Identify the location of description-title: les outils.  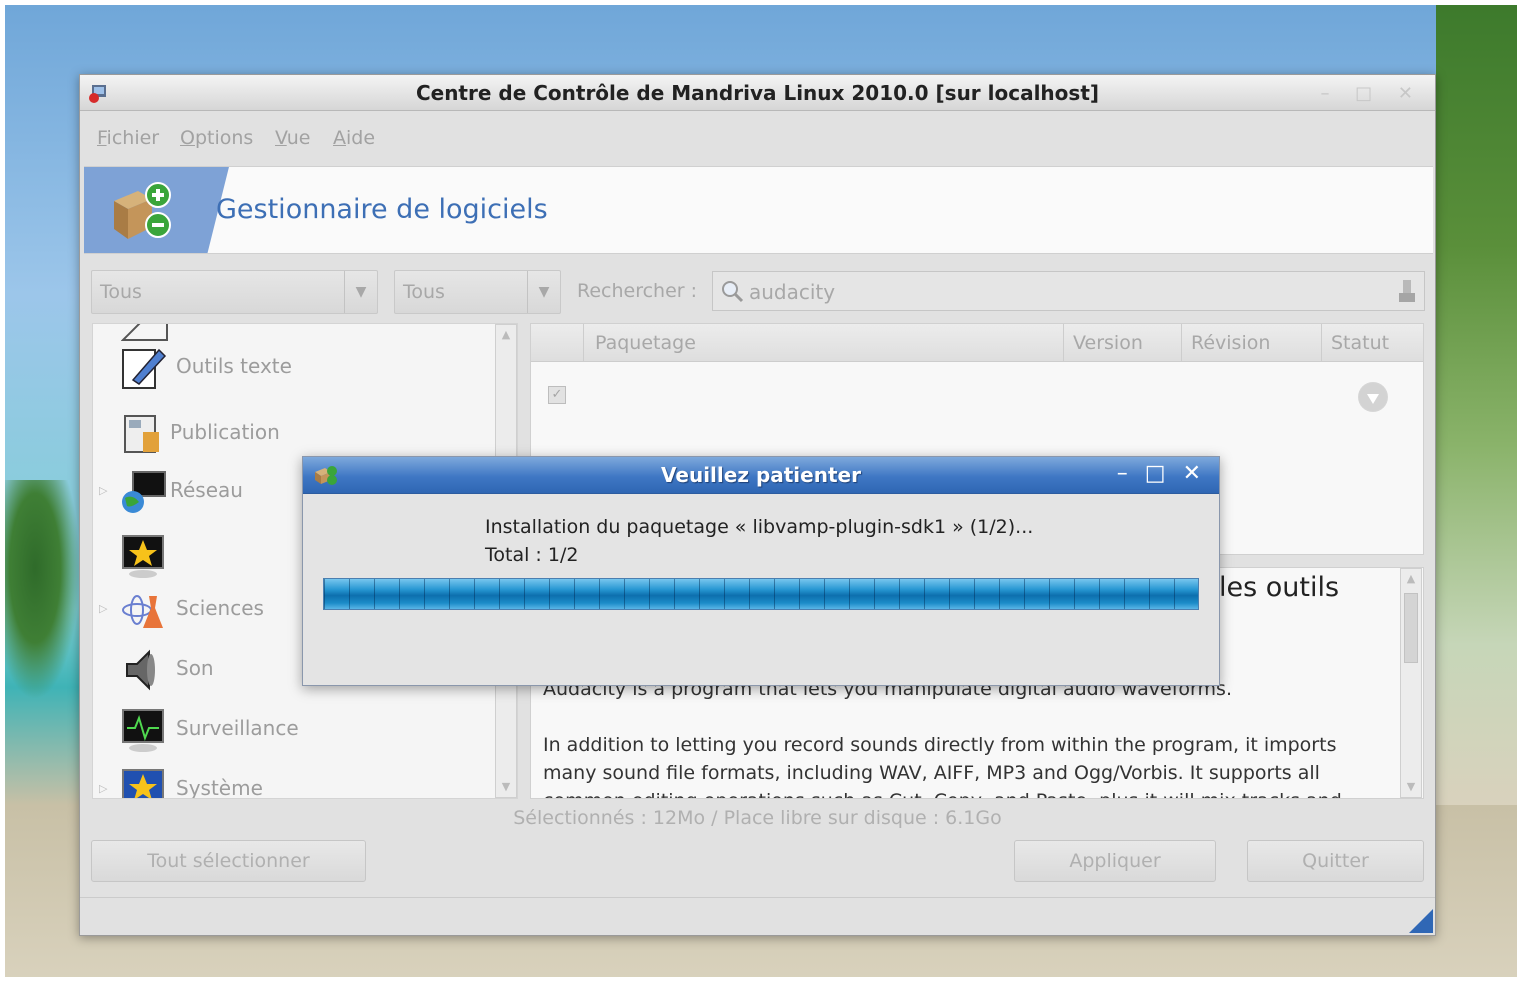
(1279, 587).